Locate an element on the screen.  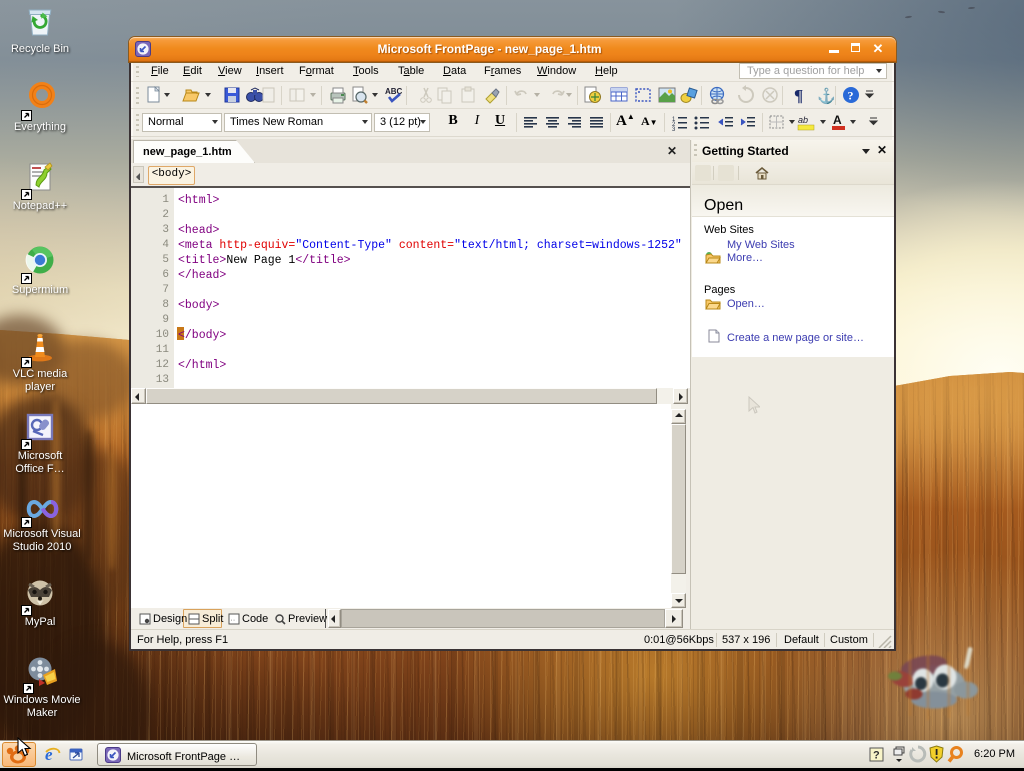
svg-text: A is located at coordinates (837, 120).